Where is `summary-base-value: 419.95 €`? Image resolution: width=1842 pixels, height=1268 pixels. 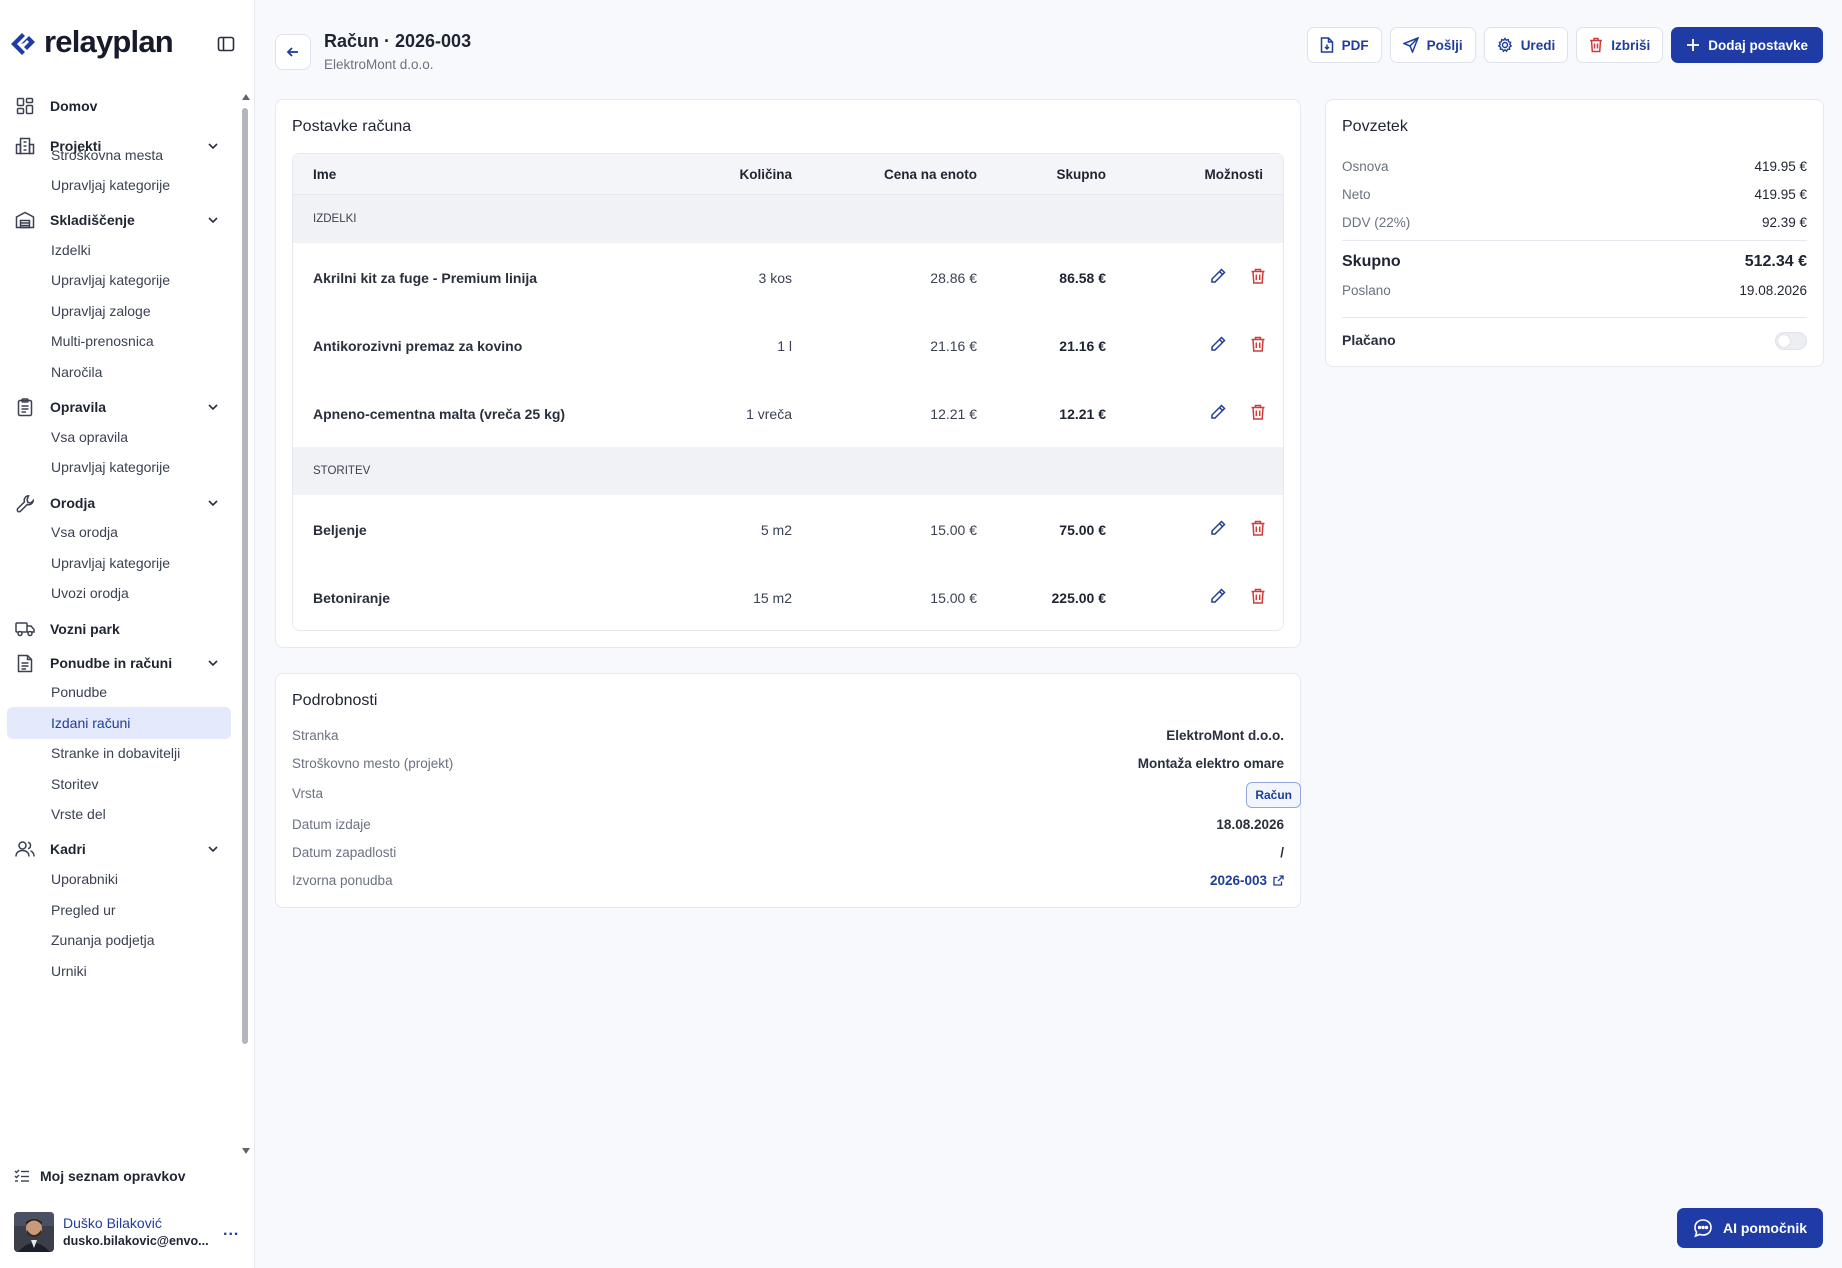
summary-base-value: 419.95 € is located at coordinates (1780, 166).